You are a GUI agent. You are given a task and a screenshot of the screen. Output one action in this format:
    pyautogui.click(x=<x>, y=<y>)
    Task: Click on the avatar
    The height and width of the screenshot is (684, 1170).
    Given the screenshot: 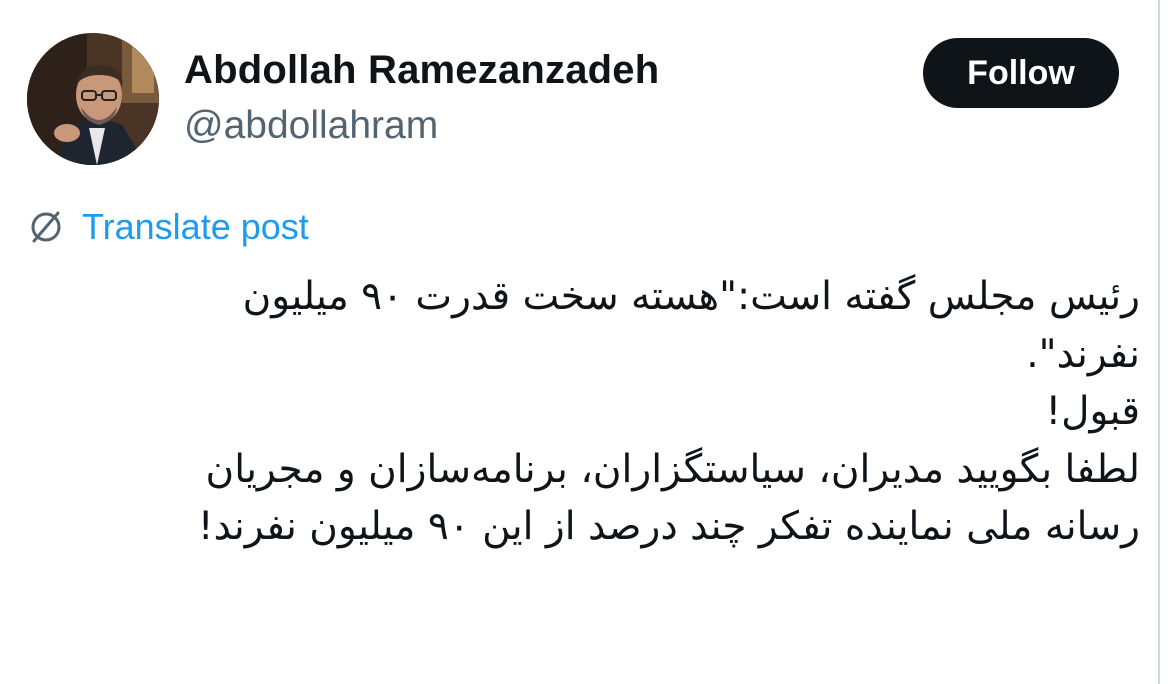 What is the action you would take?
    pyautogui.click(x=93, y=99)
    